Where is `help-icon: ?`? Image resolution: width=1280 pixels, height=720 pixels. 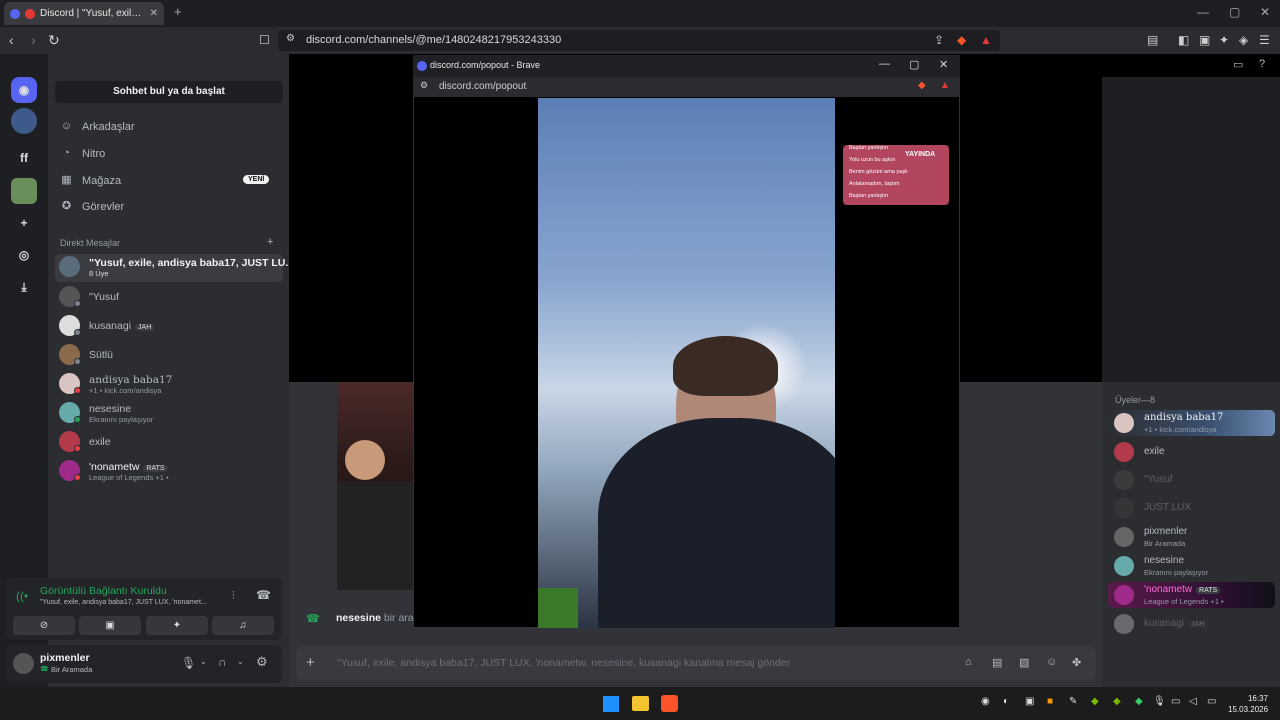
help-icon: ? is located at coordinates (1262, 64).